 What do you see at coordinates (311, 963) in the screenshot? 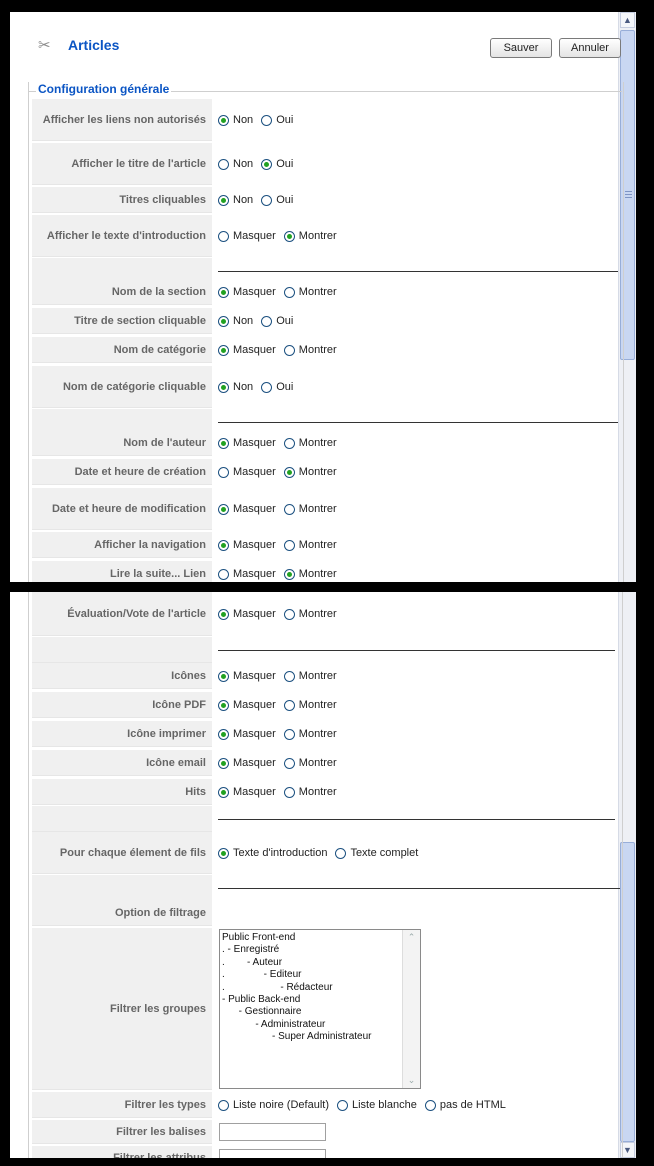
I see `list-item: . - Auteur` at bounding box center [311, 963].